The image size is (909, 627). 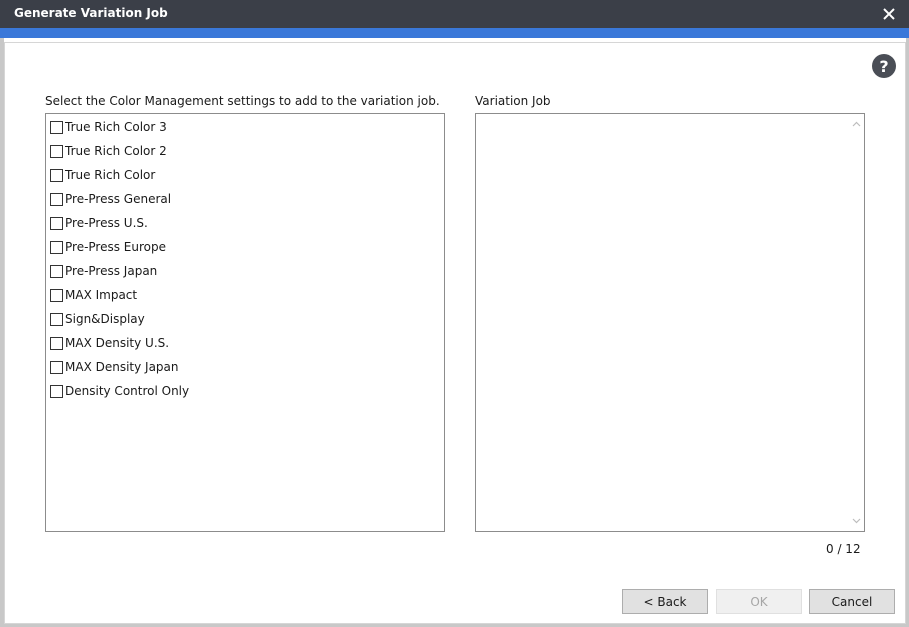 I want to click on checkbox-item: Sign&Display, so click(x=97, y=319).